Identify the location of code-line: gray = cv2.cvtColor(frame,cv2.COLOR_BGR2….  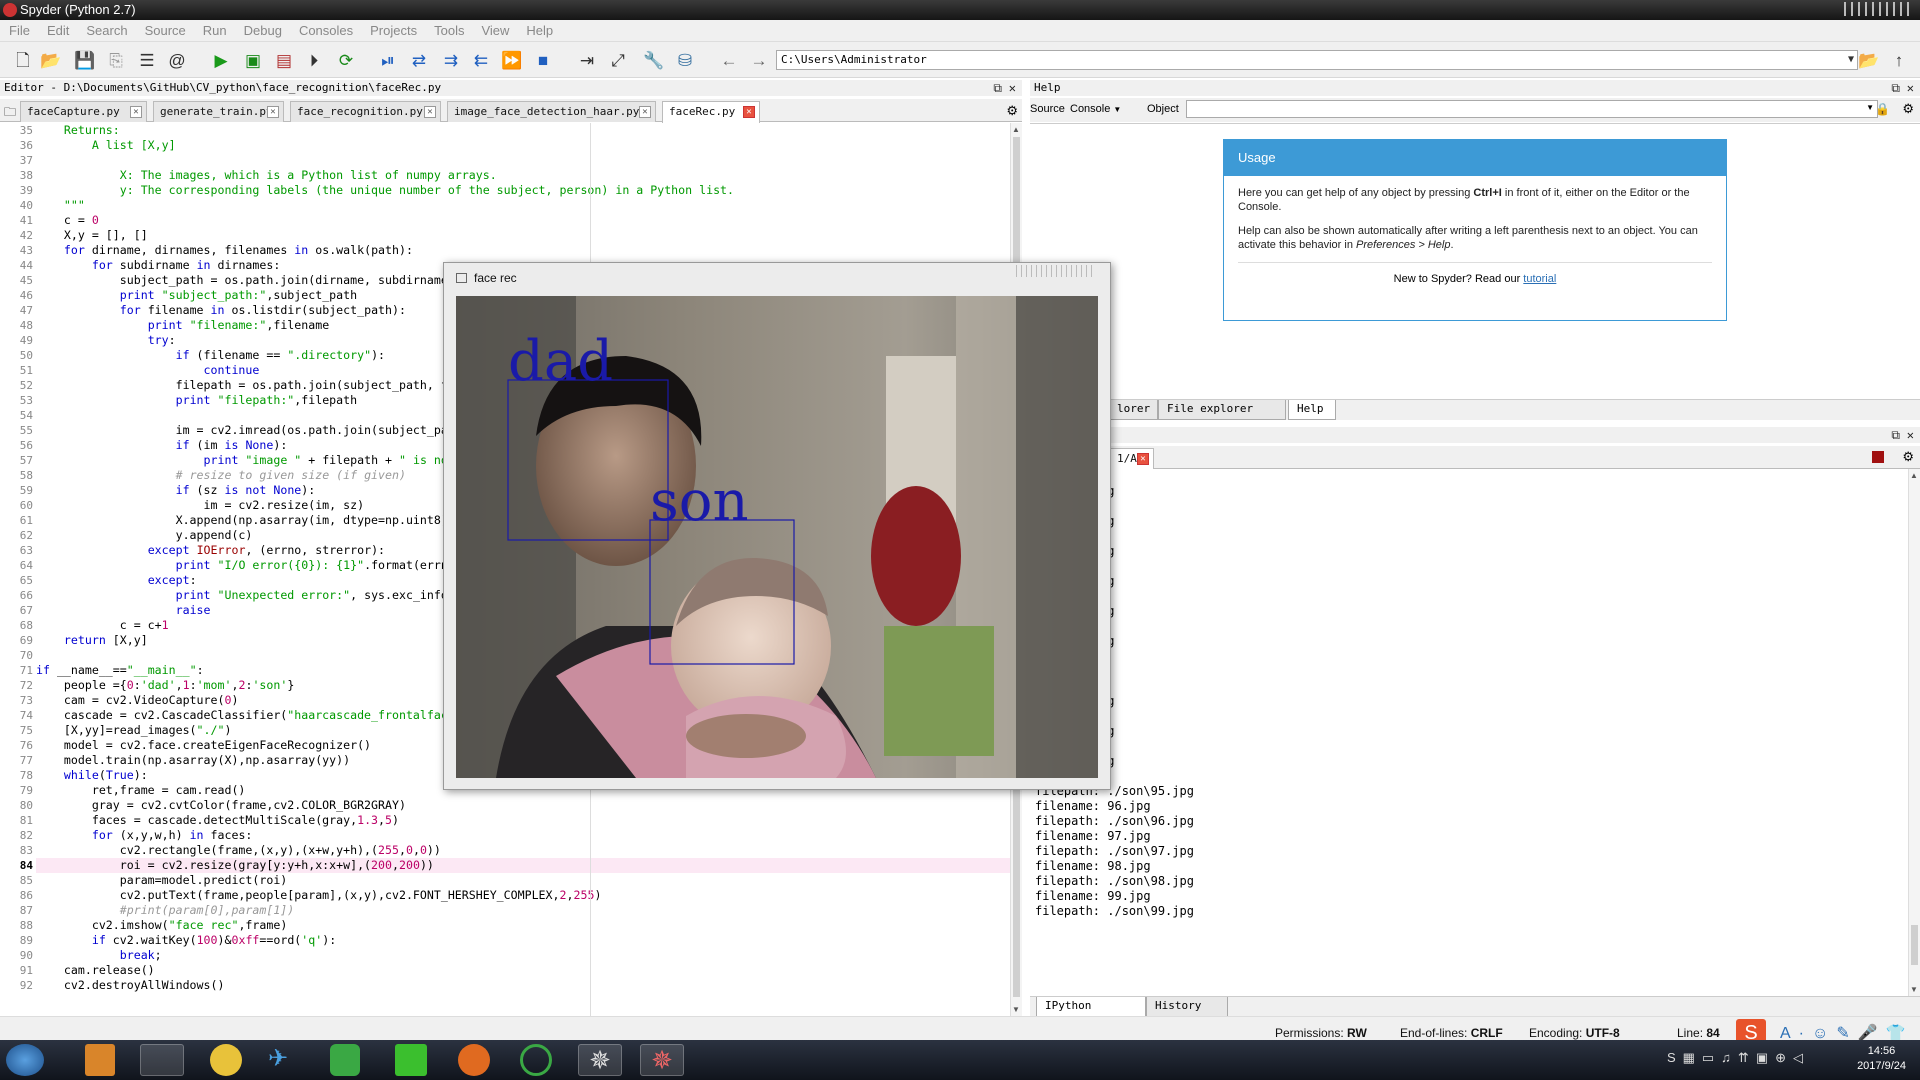
(523, 805).